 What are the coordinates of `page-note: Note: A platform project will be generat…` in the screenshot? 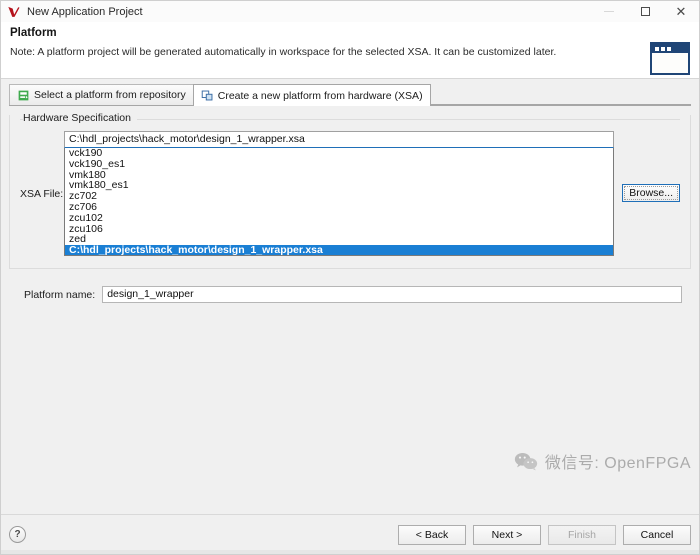 It's located at (283, 52).